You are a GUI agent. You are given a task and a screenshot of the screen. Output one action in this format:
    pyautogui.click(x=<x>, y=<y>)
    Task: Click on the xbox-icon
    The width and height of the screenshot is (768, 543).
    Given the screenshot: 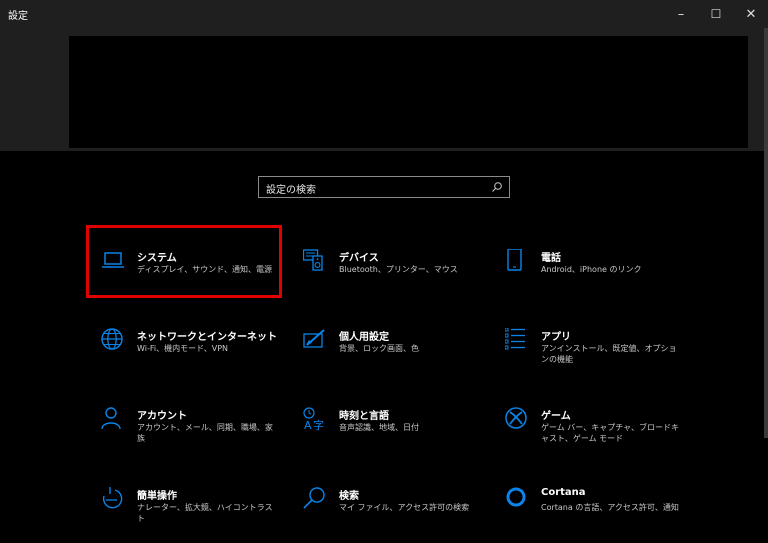 What is the action you would take?
    pyautogui.click(x=516, y=418)
    